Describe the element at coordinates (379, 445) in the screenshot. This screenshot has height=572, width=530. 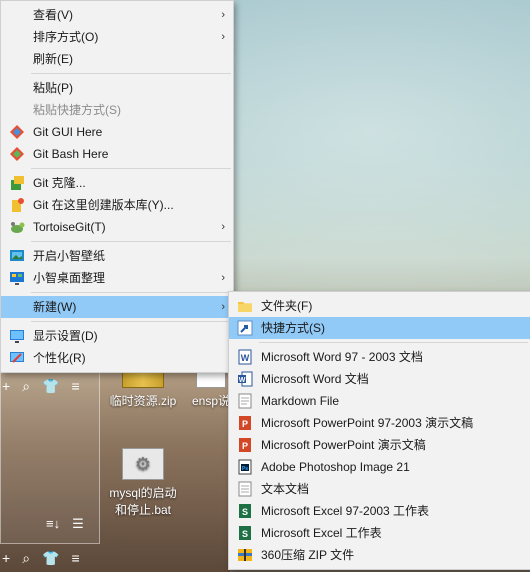
I see `new-item-powerpoint: P Microsoft PowerPoint 演示文稿` at that location.